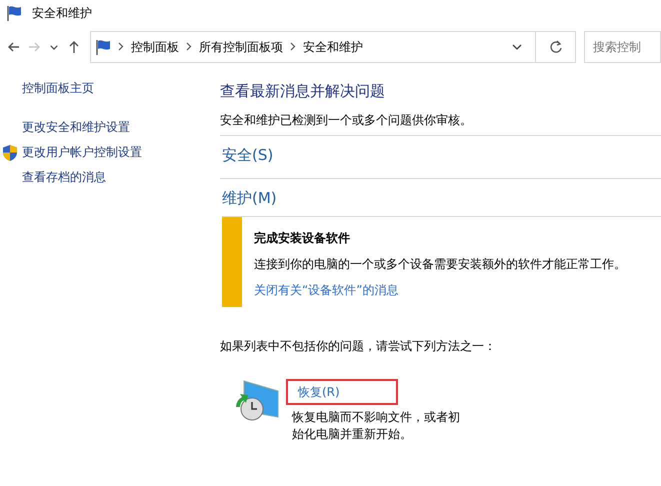 This screenshot has height=486, width=661. Describe the element at coordinates (10, 153) in the screenshot. I see `shield-icon` at that location.